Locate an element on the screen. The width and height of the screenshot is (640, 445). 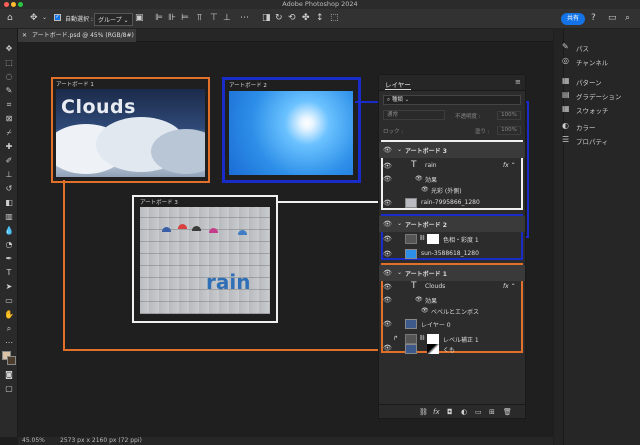
document-tab: ✕ アートボード.psd @ 45% (RGB/8#) * is located at coordinates (77, 40).